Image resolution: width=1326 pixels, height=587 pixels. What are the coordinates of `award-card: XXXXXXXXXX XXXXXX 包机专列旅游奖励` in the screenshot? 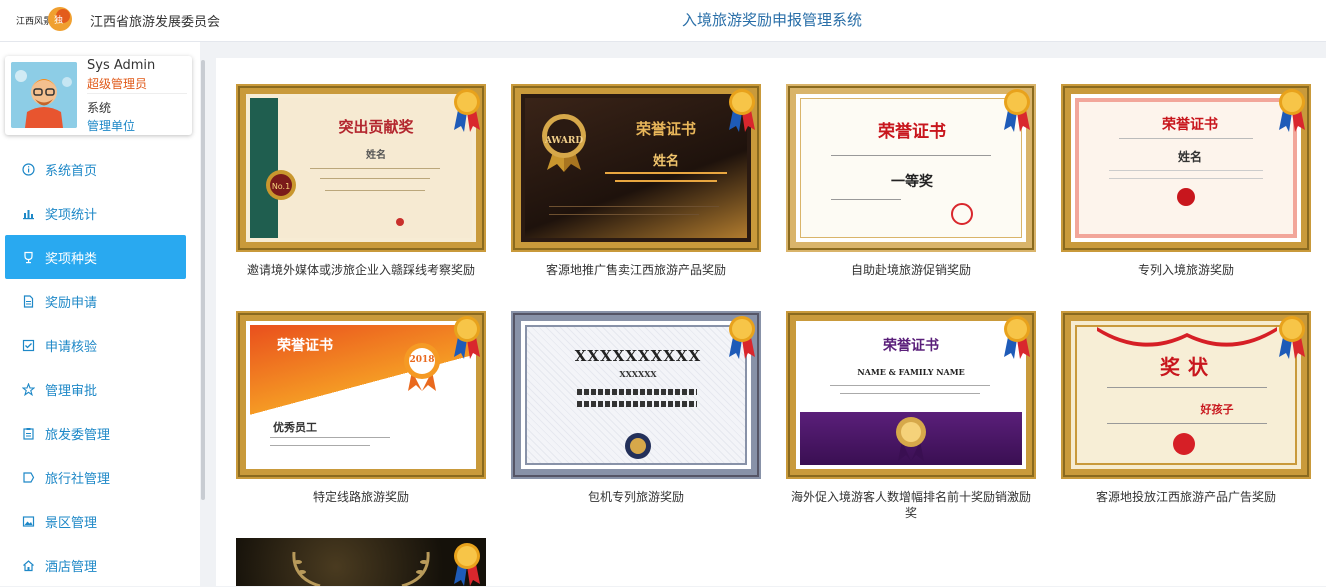 It's located at (636, 407).